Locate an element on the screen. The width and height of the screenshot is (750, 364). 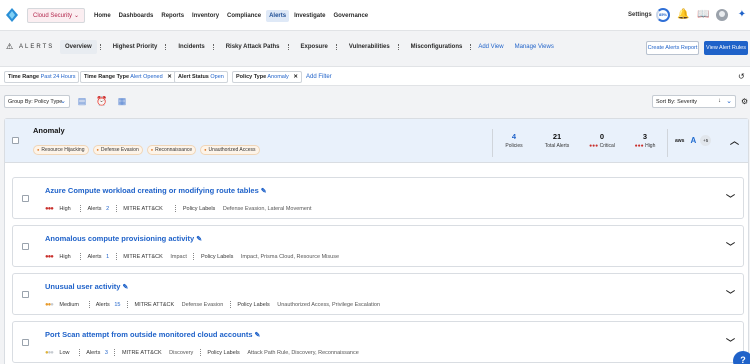
tab-incidents: Incidents is located at coordinates (191, 47).